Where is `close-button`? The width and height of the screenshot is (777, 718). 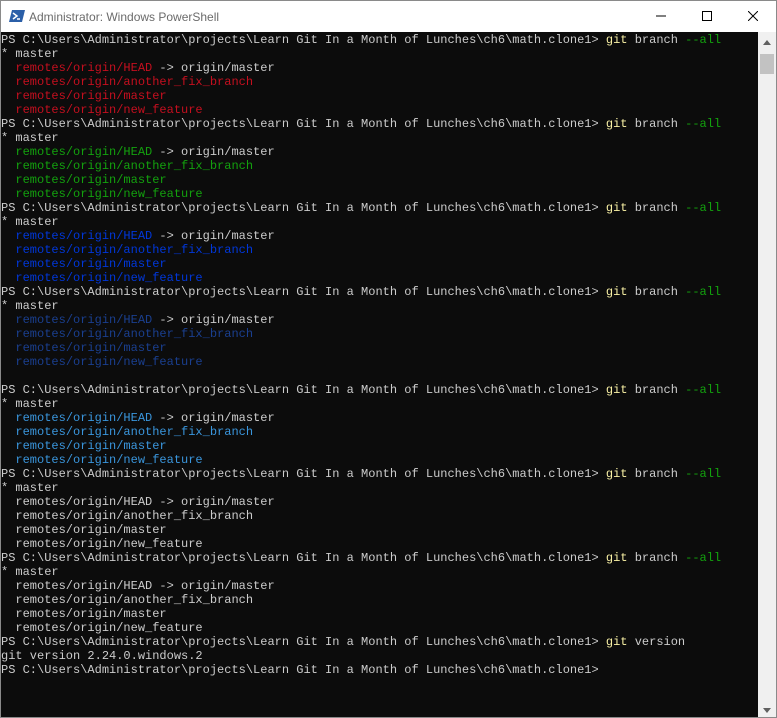
close-button is located at coordinates (753, 16).